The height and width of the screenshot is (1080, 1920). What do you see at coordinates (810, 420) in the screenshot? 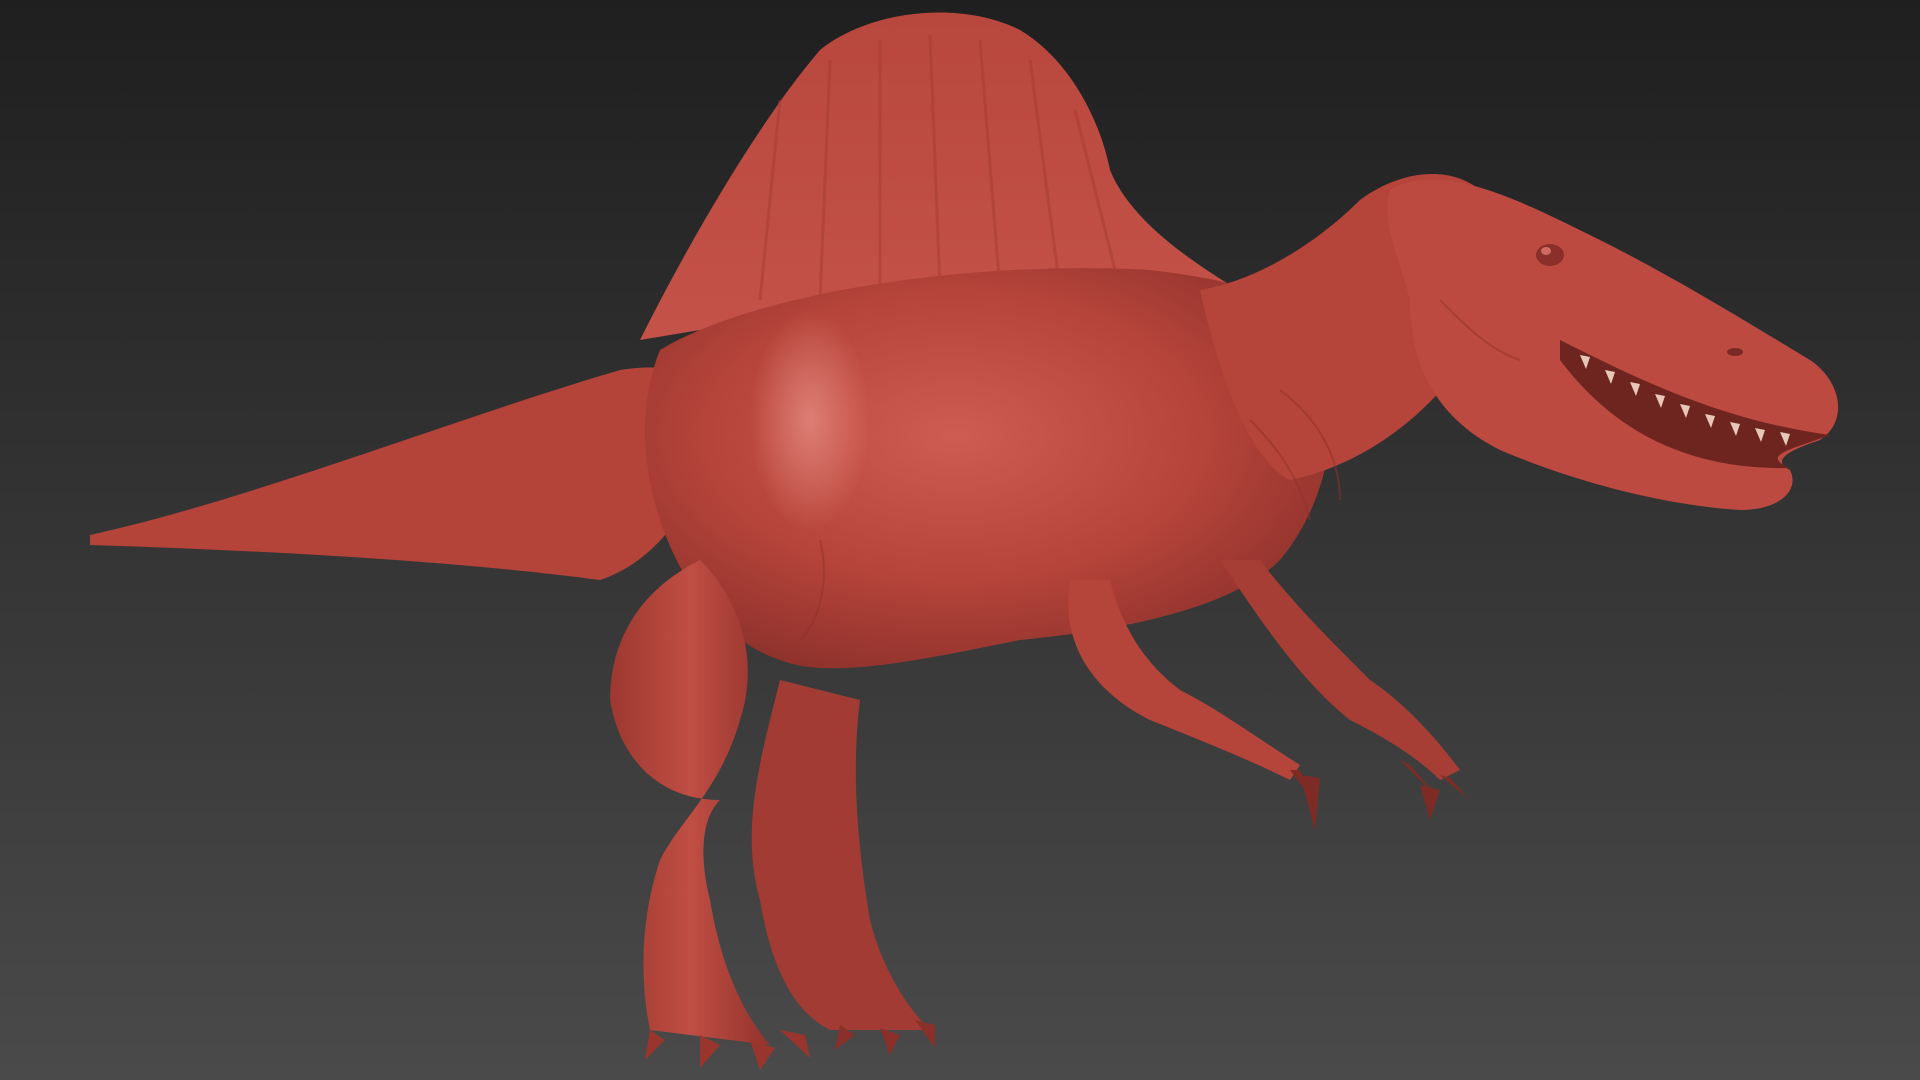
I see `torso-highlight` at bounding box center [810, 420].